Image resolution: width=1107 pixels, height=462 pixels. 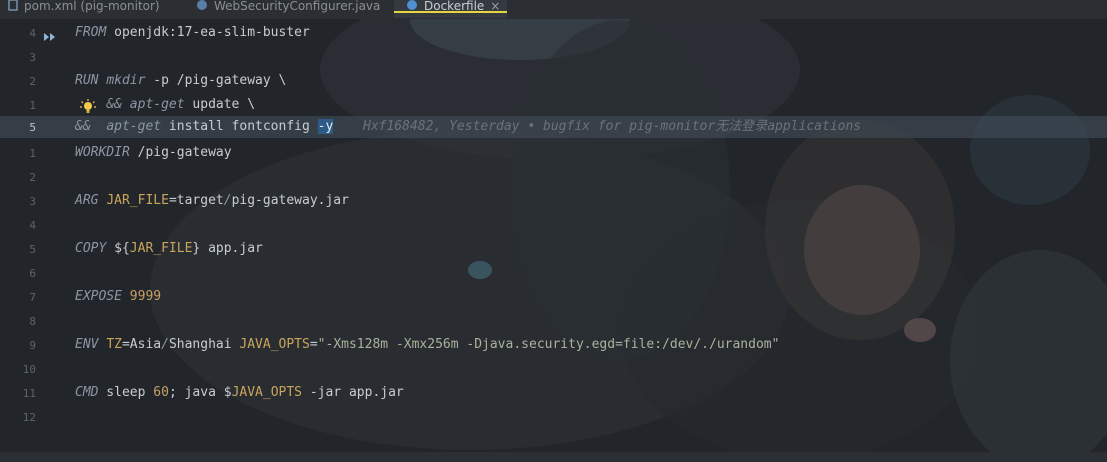 I want to click on code-line: FROM openjdk:17-ea-slim-buster, so click(x=192, y=33).